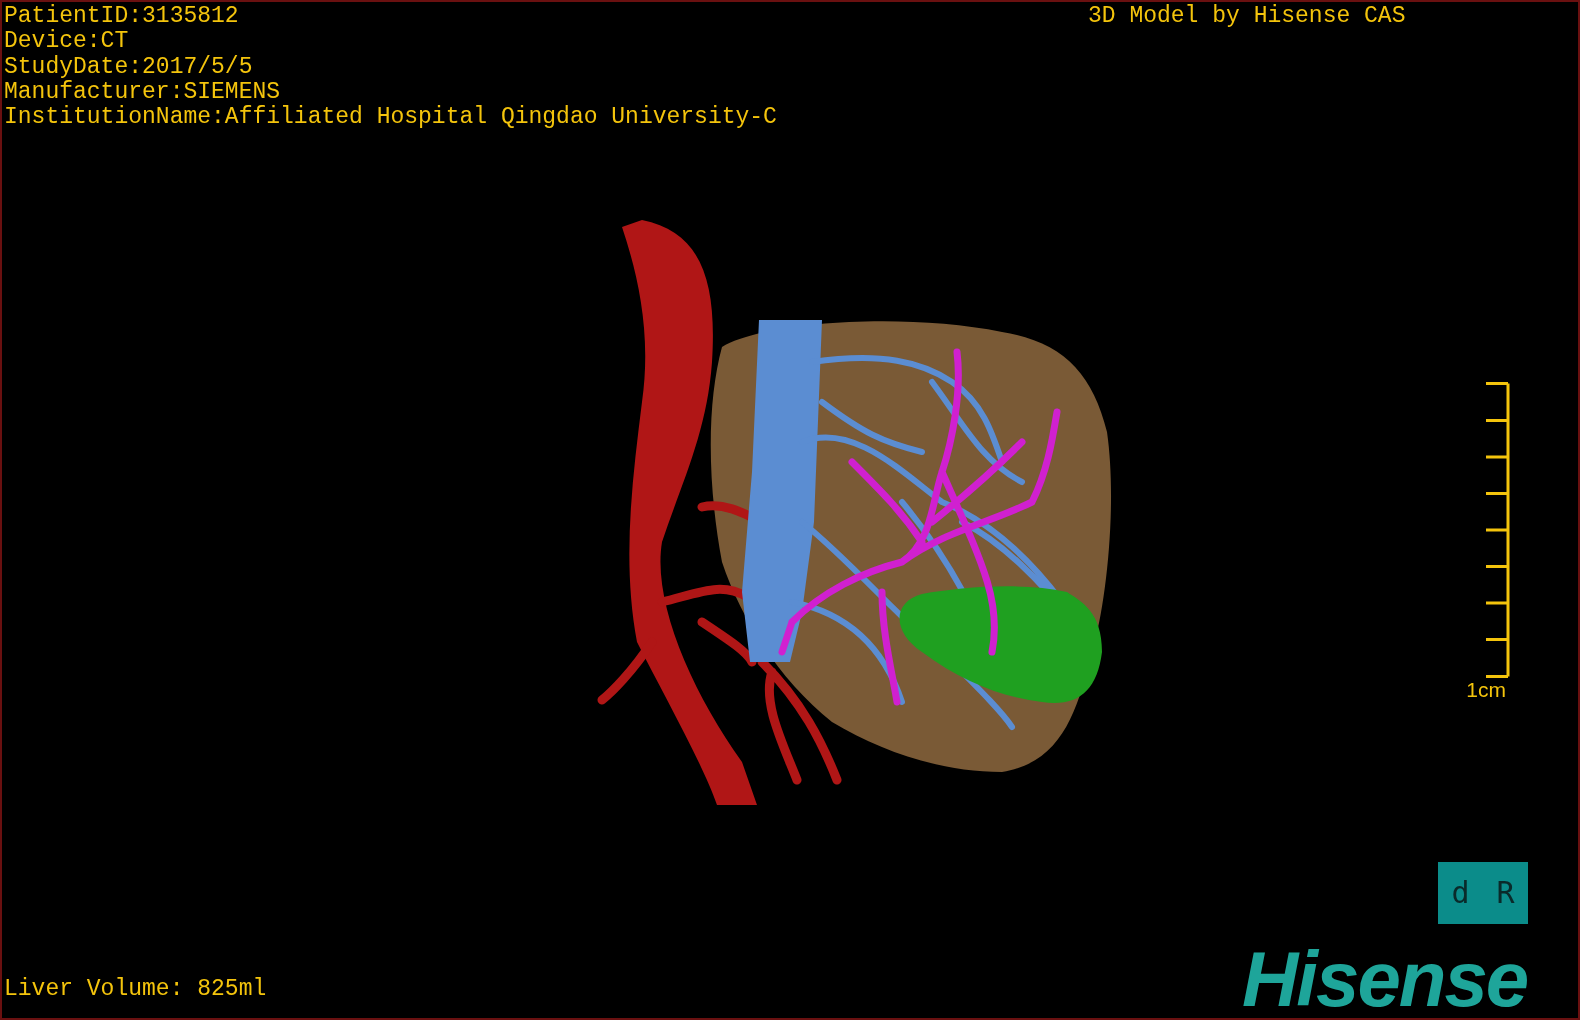  What do you see at coordinates (1385, 979) in the screenshot?
I see `brand-logo: Hisense` at bounding box center [1385, 979].